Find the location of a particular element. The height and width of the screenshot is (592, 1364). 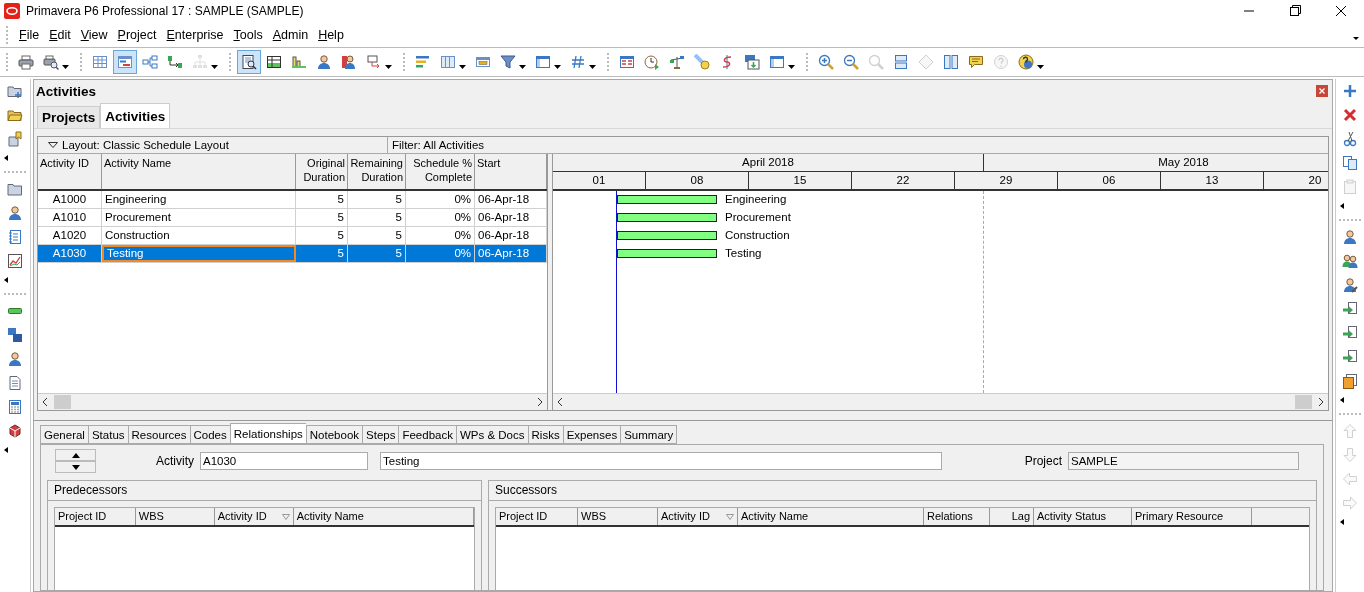

field-label: Activity is located at coordinates (175, 461).